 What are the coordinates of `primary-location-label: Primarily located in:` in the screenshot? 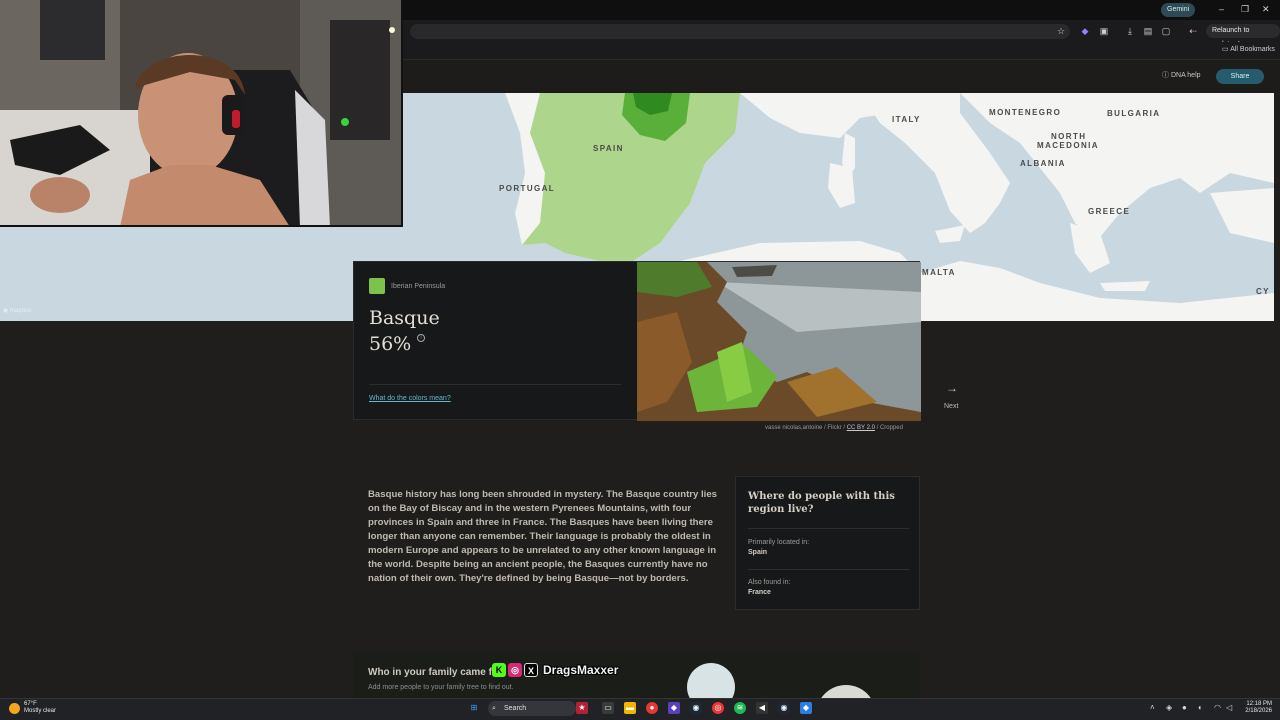 It's located at (779, 542).